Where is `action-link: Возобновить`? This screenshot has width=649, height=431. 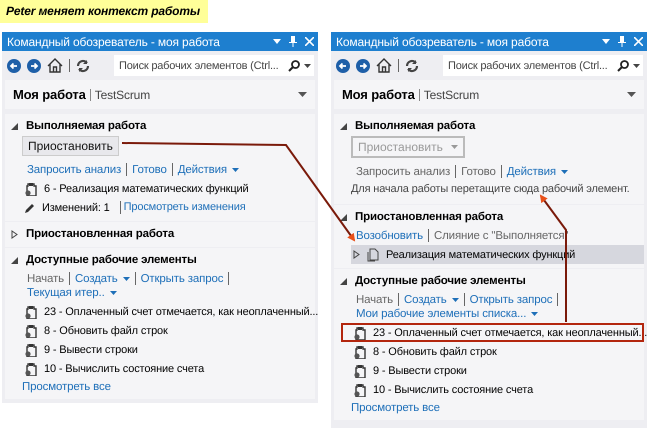 action-link: Возобновить is located at coordinates (389, 236).